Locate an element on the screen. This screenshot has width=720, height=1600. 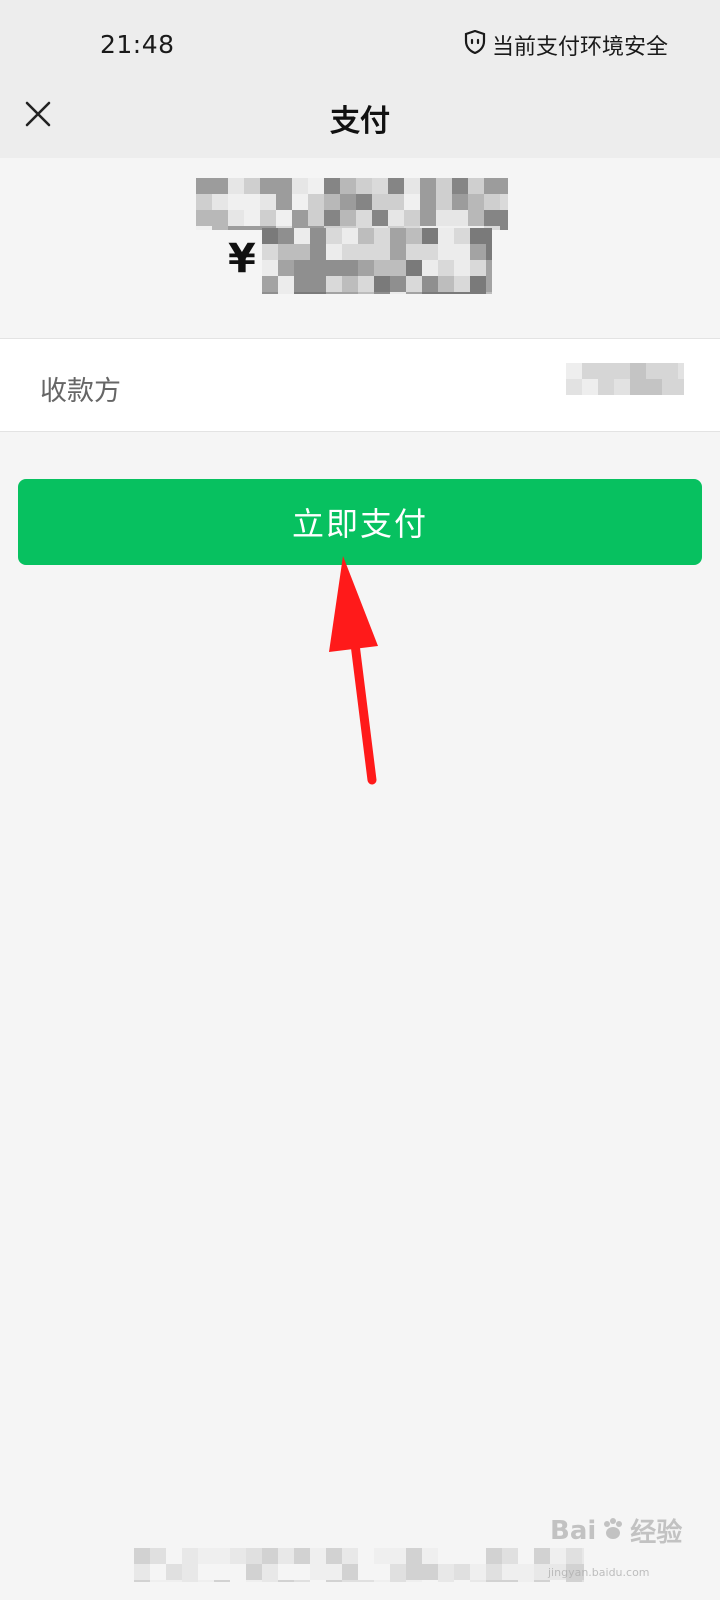
payee-label: 收款方 is located at coordinates (80, 391).